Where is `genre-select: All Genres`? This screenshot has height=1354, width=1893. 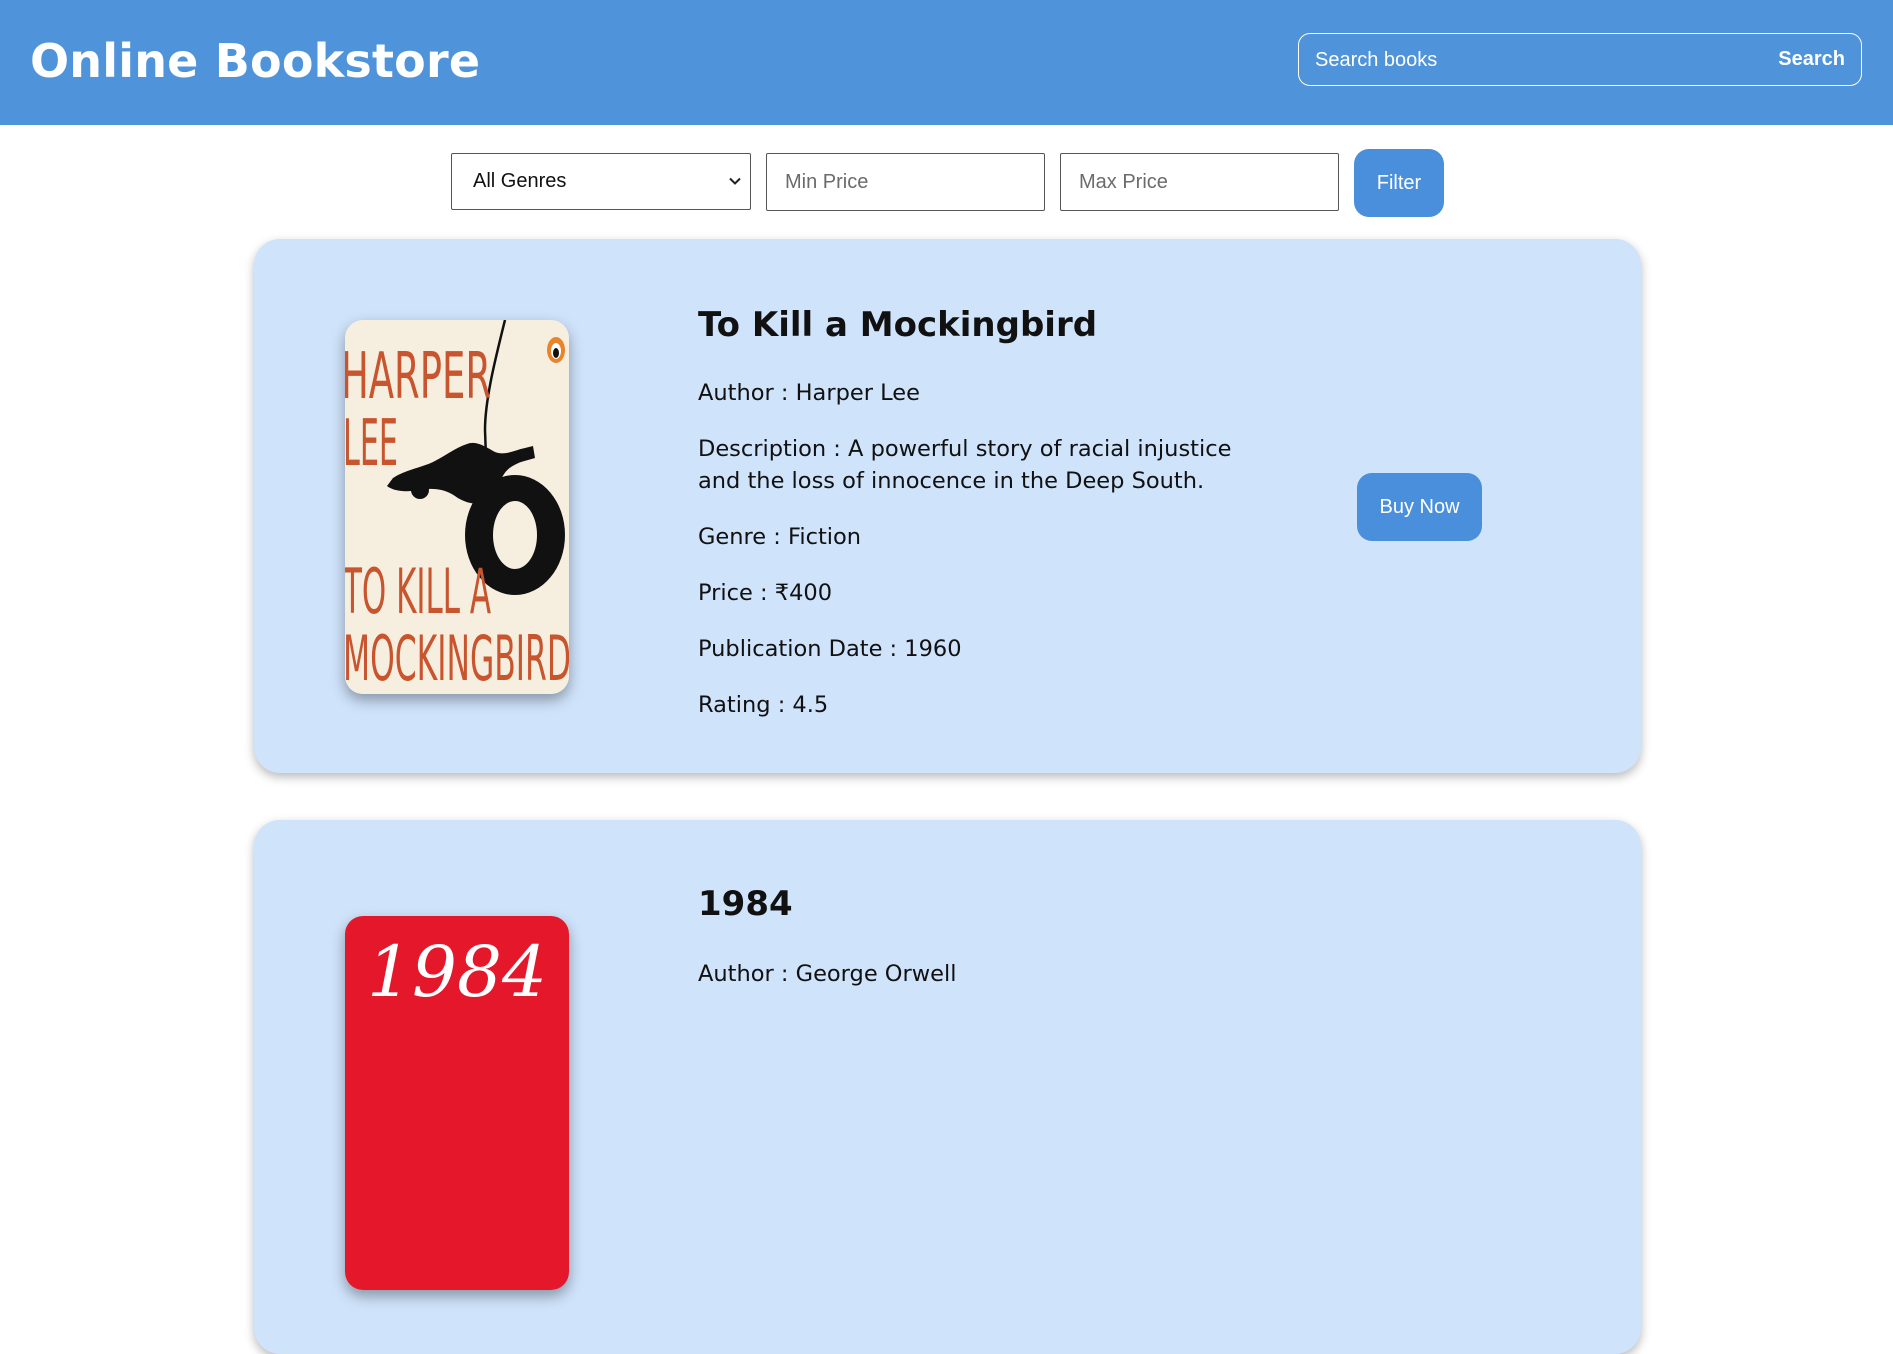 genre-select: All Genres is located at coordinates (601, 181).